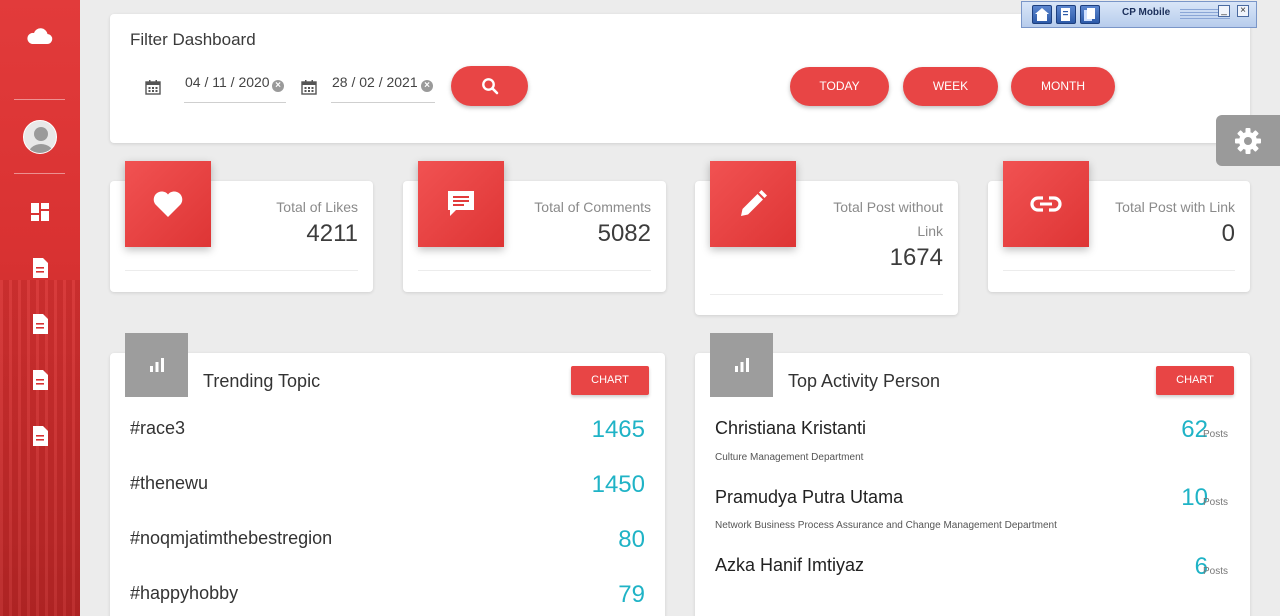 The height and width of the screenshot is (616, 1280). I want to click on search-icon, so click(489, 86).